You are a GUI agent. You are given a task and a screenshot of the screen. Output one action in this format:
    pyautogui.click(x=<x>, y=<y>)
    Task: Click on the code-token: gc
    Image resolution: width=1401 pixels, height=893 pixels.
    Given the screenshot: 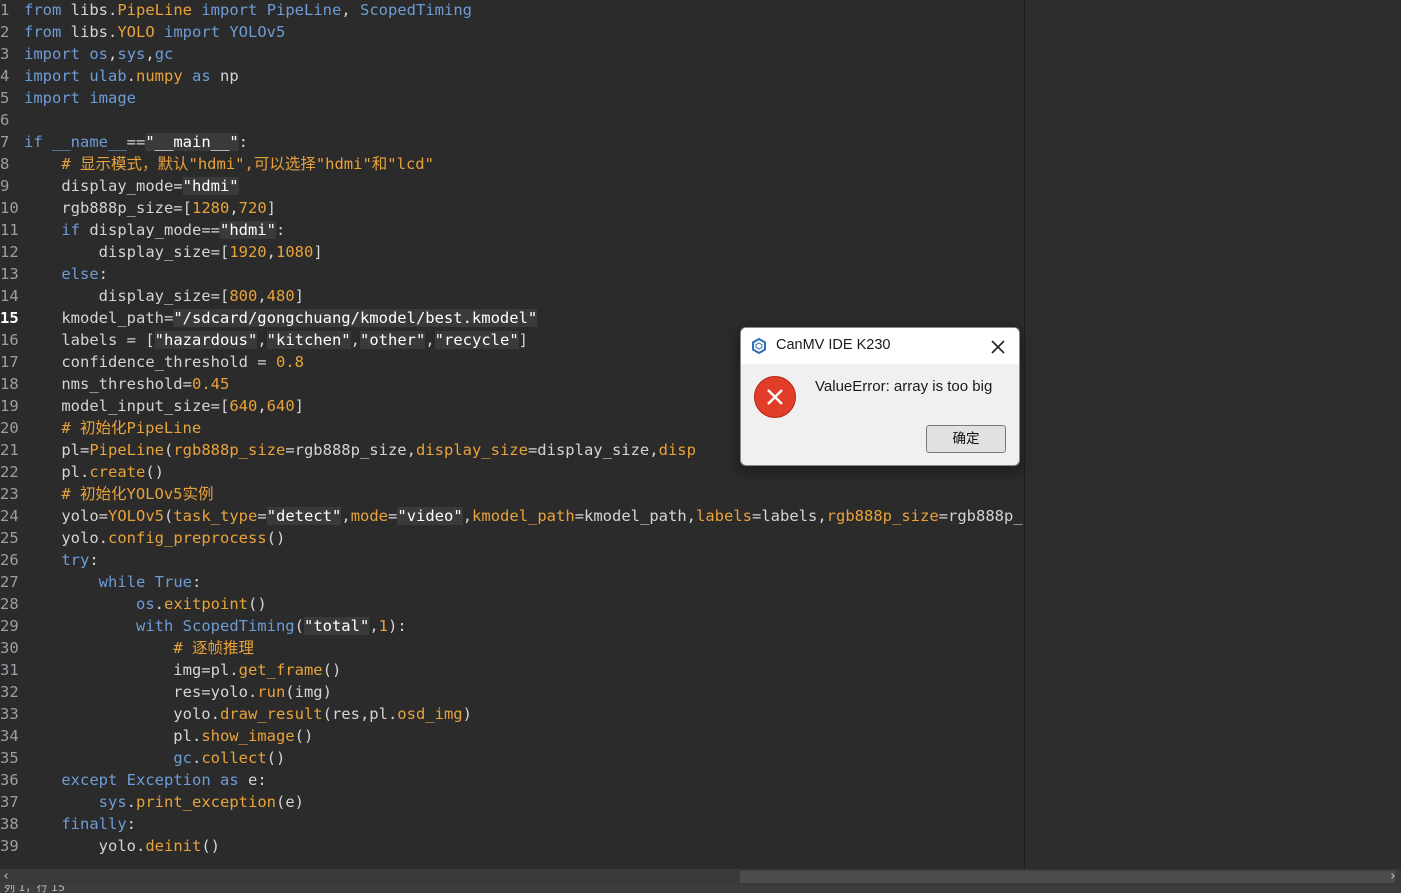 What is the action you would take?
    pyautogui.click(x=164, y=54)
    